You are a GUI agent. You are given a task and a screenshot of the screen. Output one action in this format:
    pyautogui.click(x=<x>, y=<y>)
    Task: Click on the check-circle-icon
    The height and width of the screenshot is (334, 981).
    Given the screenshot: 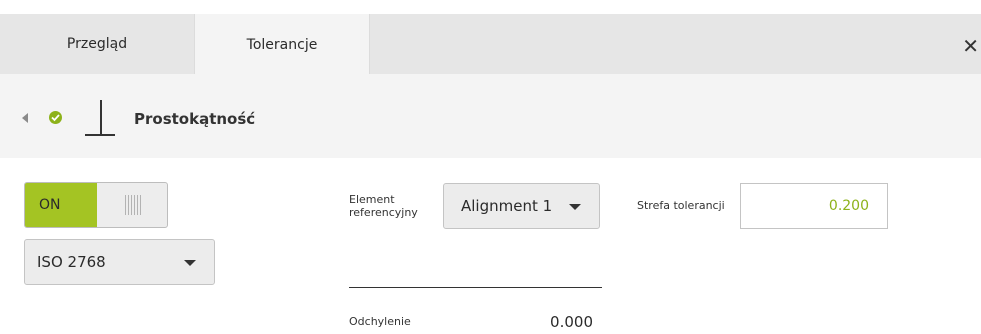 What is the action you would take?
    pyautogui.click(x=55, y=117)
    